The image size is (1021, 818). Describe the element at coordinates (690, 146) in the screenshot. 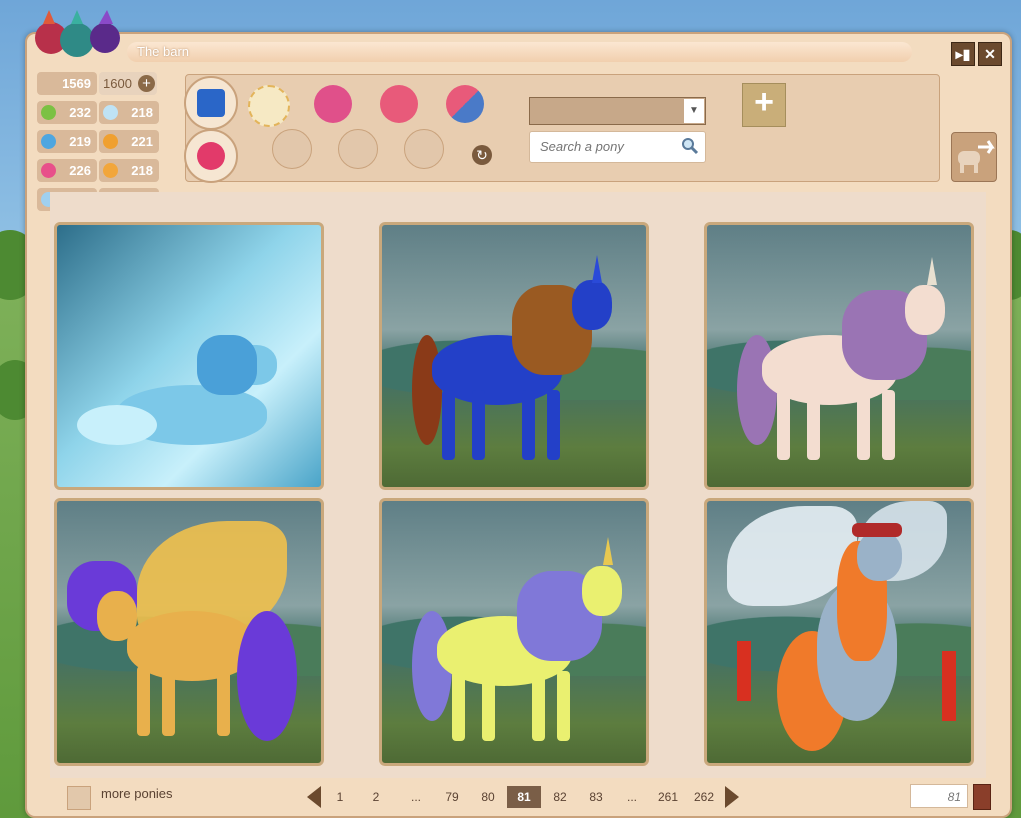

I see `search-icon` at that location.